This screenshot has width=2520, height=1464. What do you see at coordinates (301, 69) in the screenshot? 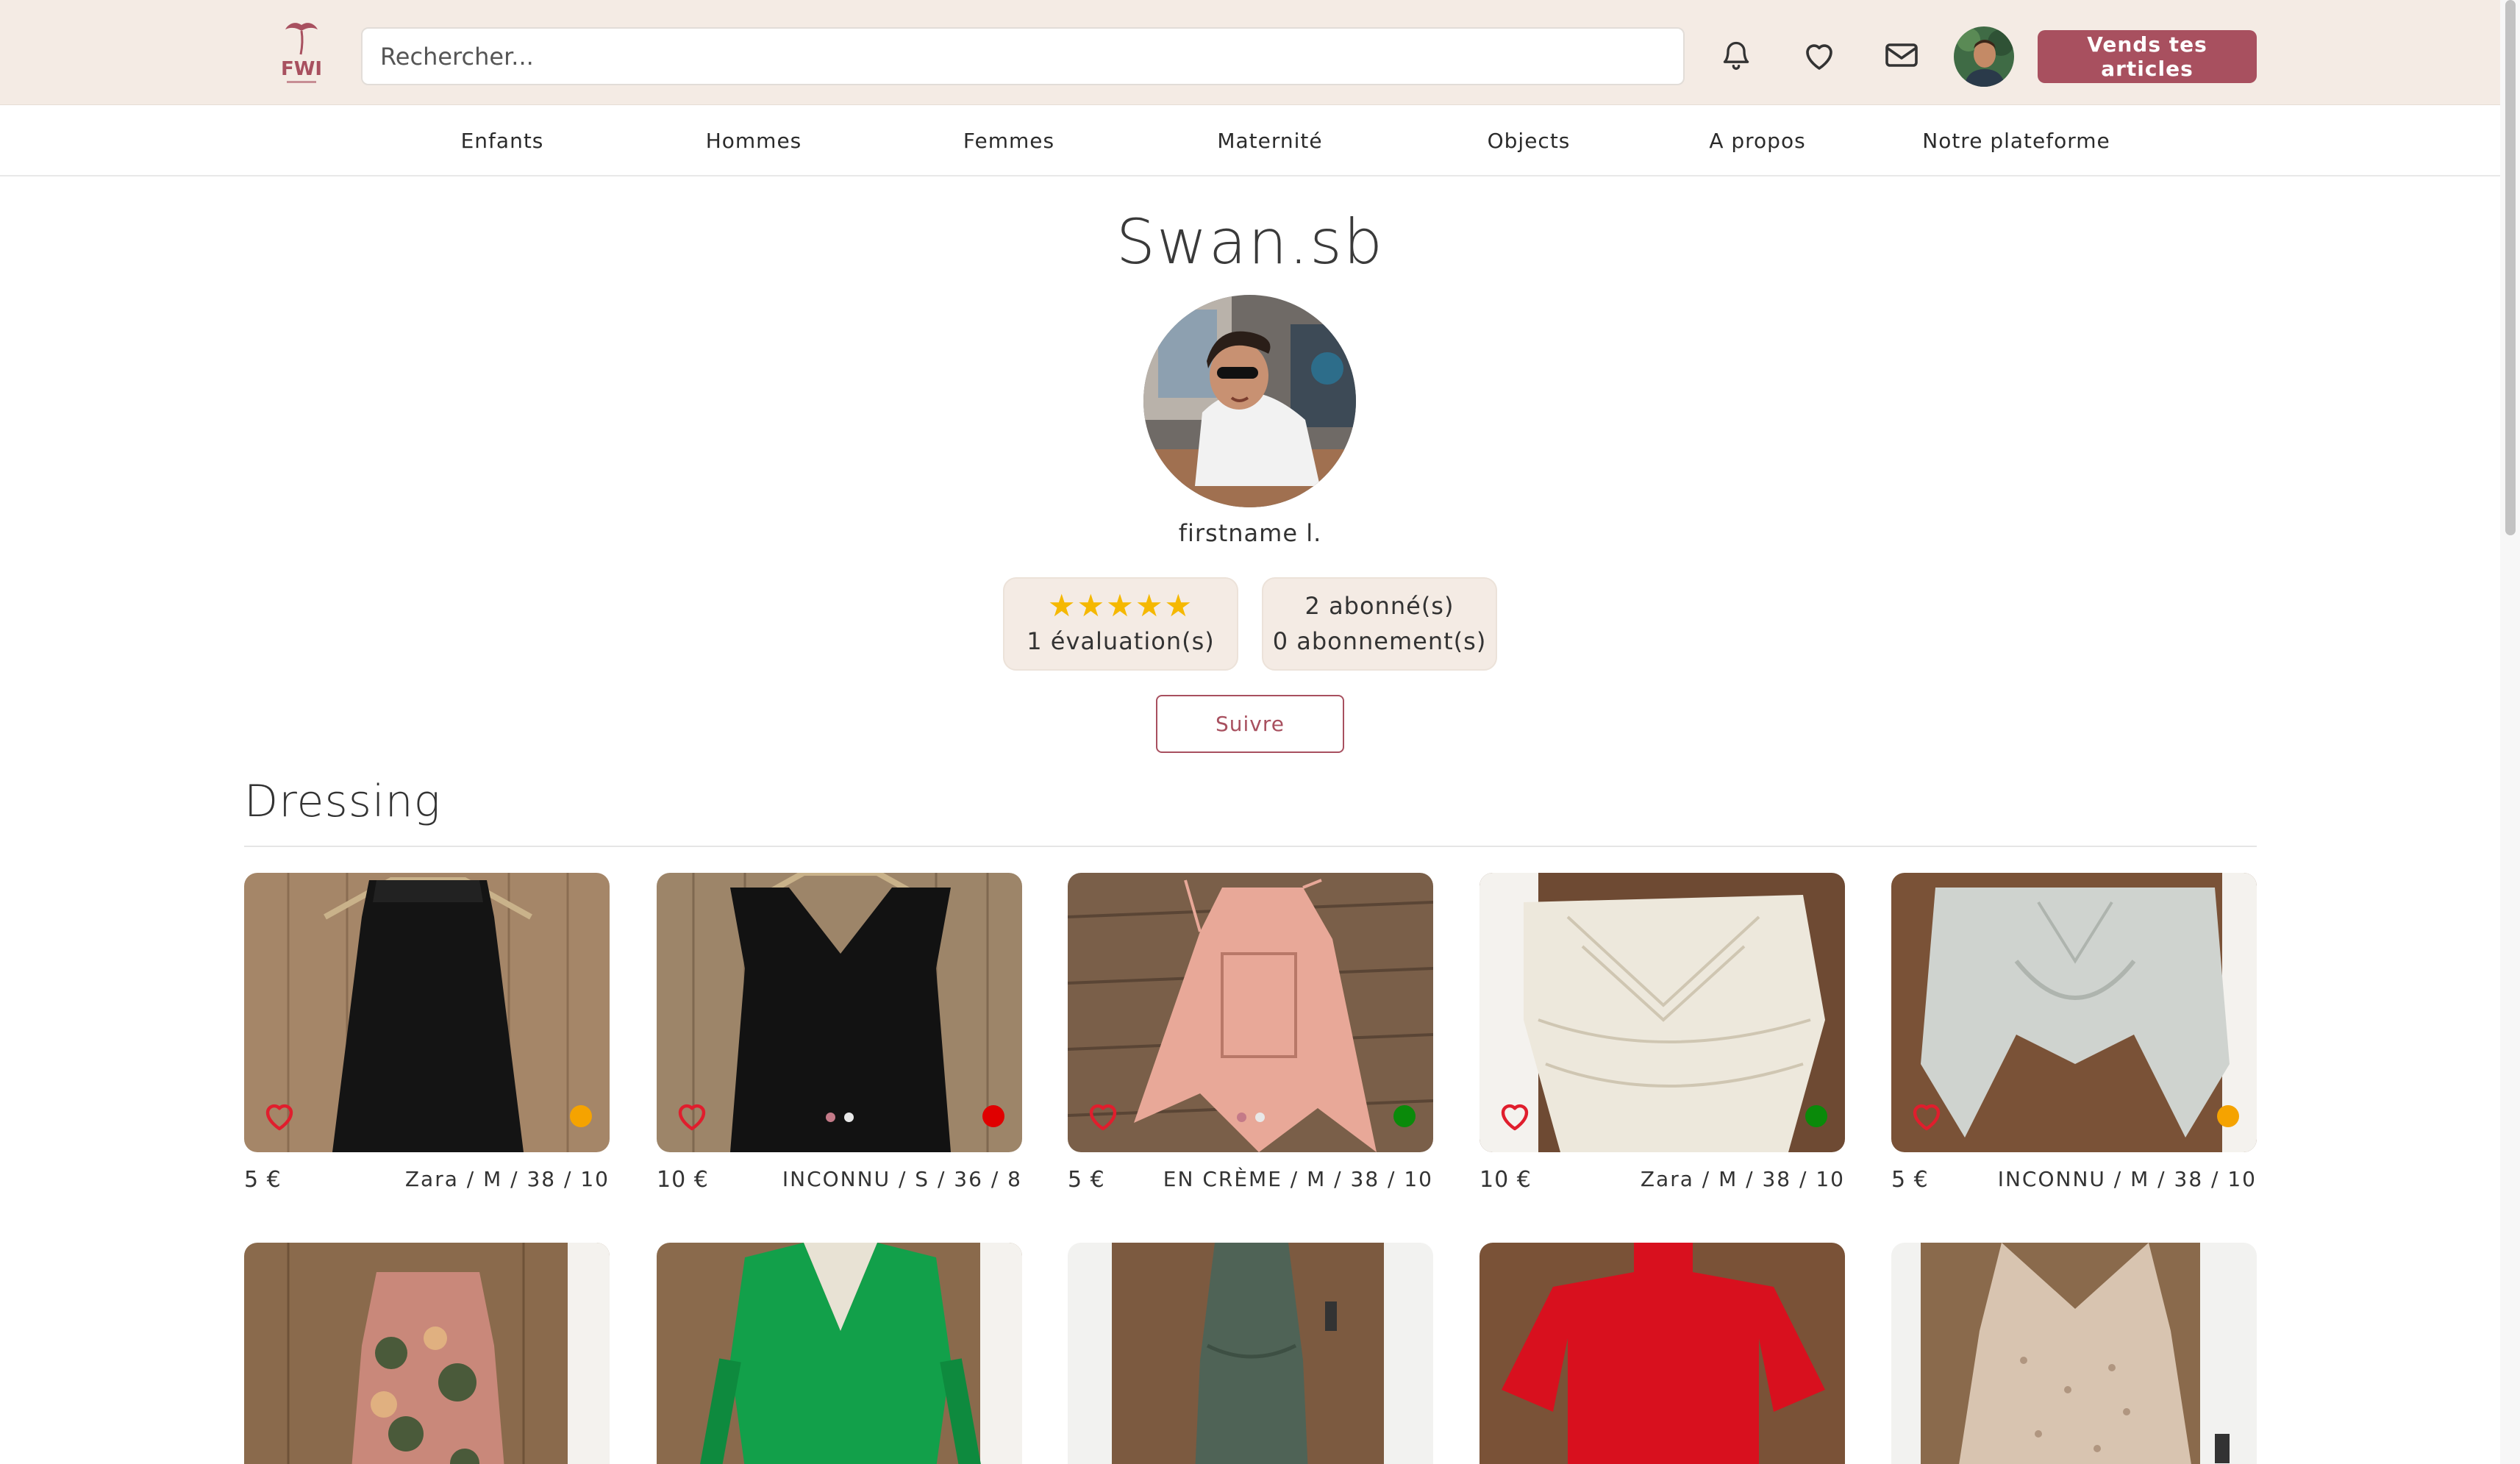
I see `logo-text: FWI` at bounding box center [301, 69].